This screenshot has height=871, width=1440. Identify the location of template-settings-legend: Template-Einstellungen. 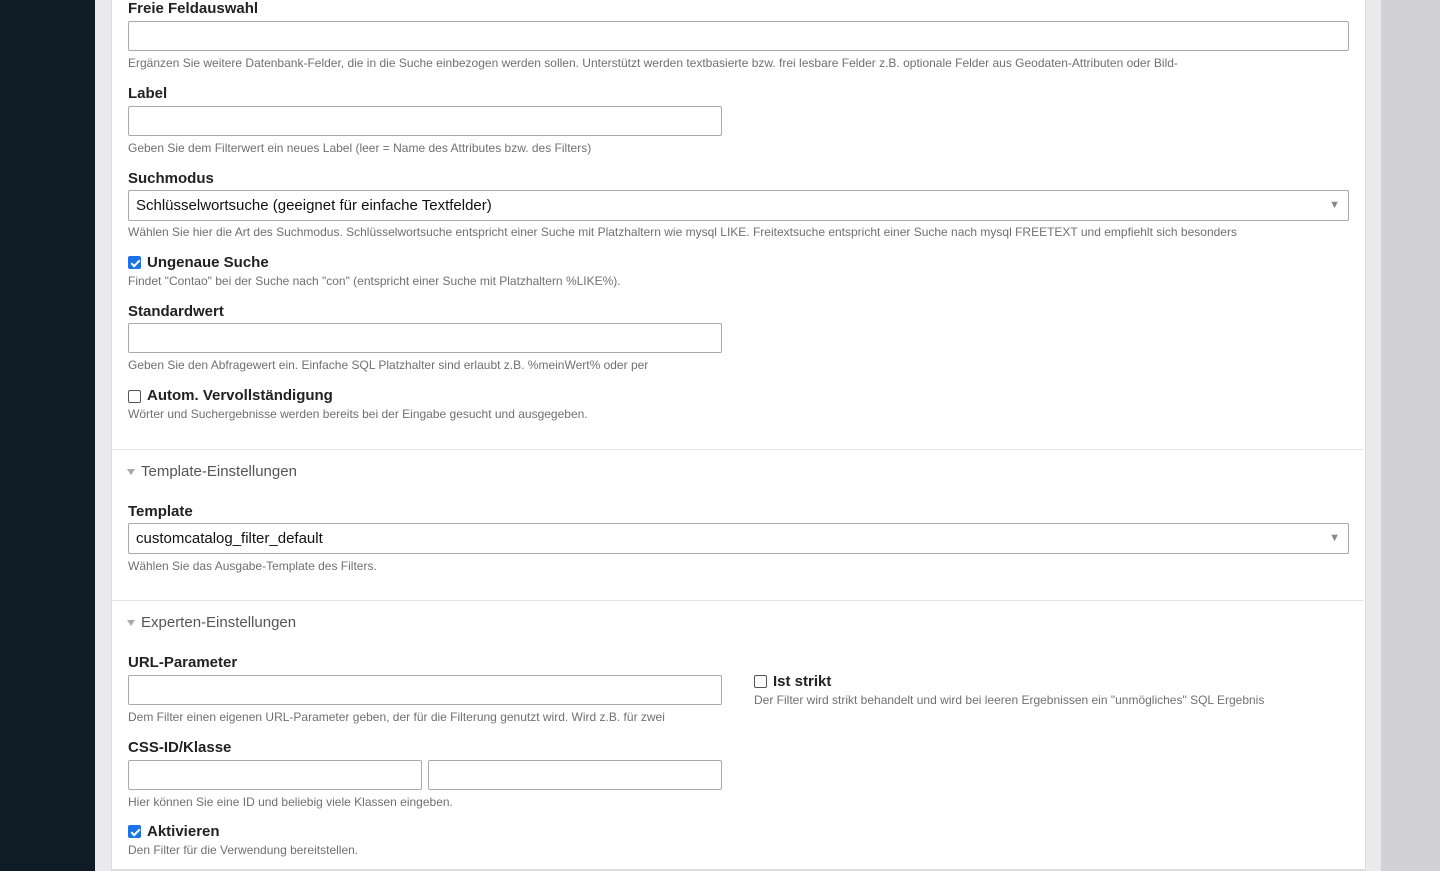
(219, 471).